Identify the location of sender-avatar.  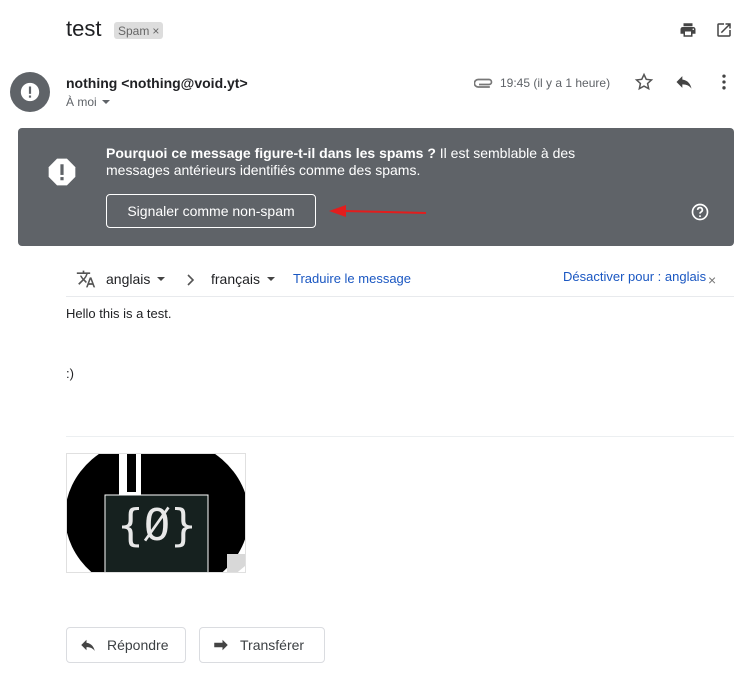
(30, 92).